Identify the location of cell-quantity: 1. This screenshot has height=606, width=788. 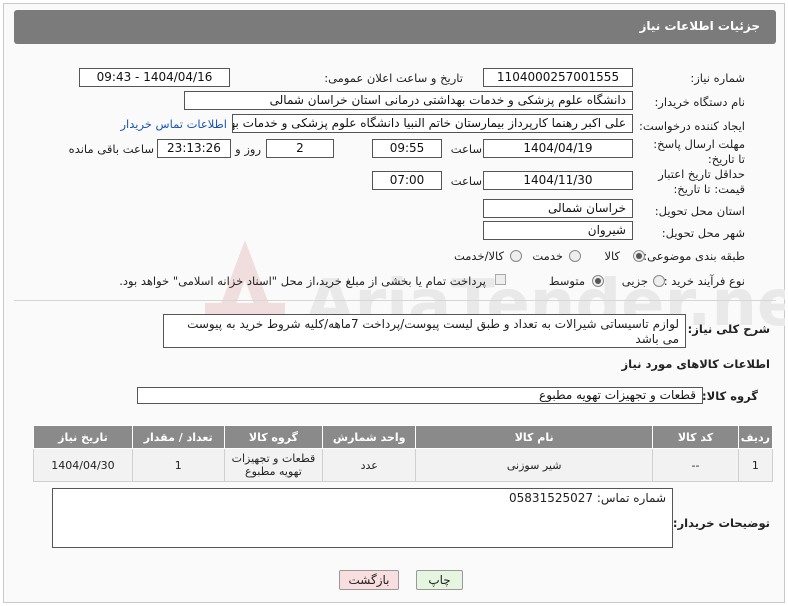
(178, 465).